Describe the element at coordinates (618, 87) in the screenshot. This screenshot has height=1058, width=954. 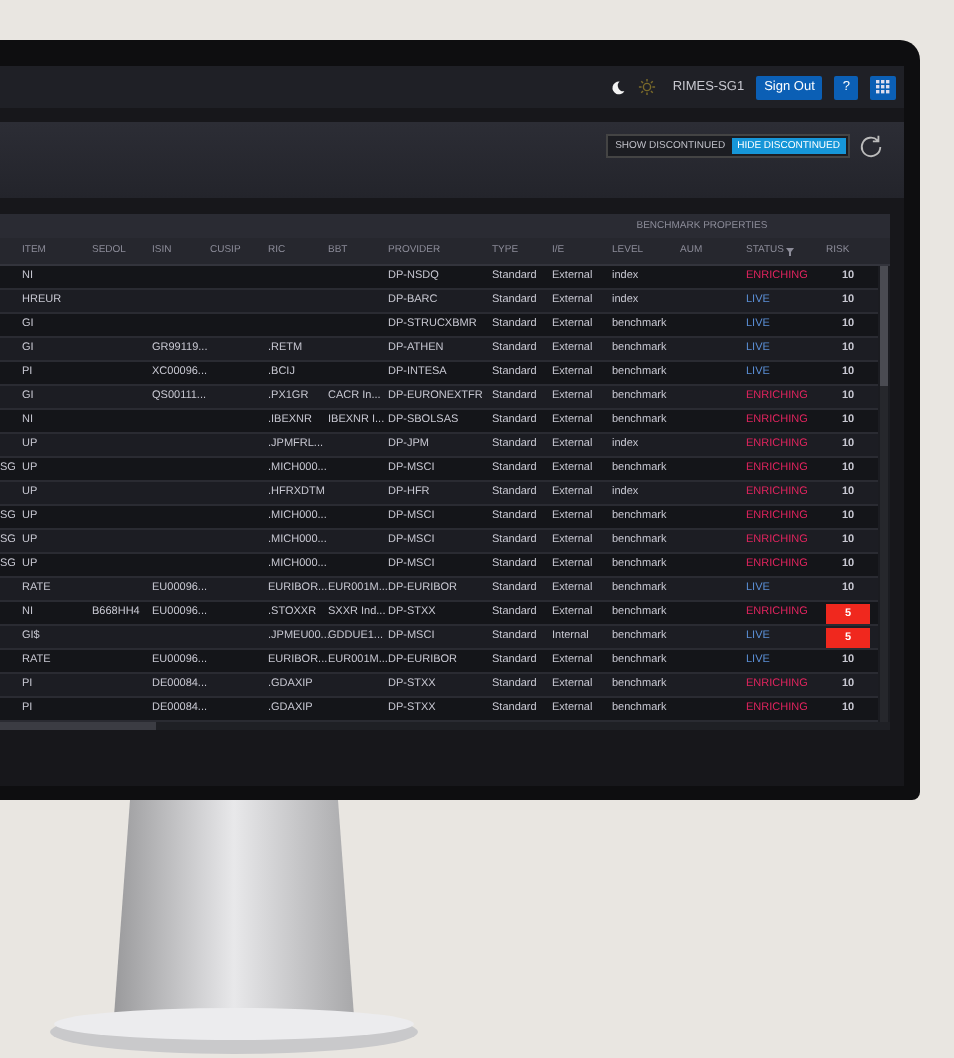
I see `moon-icon` at that location.